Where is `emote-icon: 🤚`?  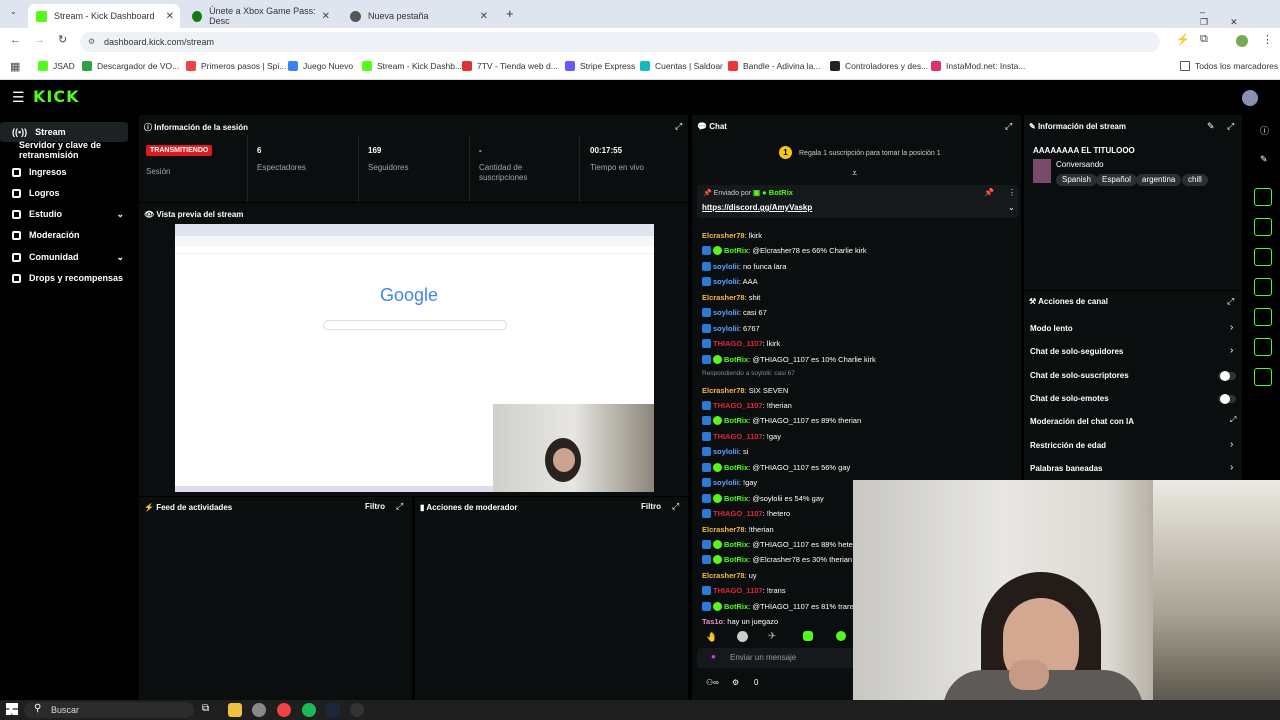 emote-icon: 🤚 is located at coordinates (711, 637).